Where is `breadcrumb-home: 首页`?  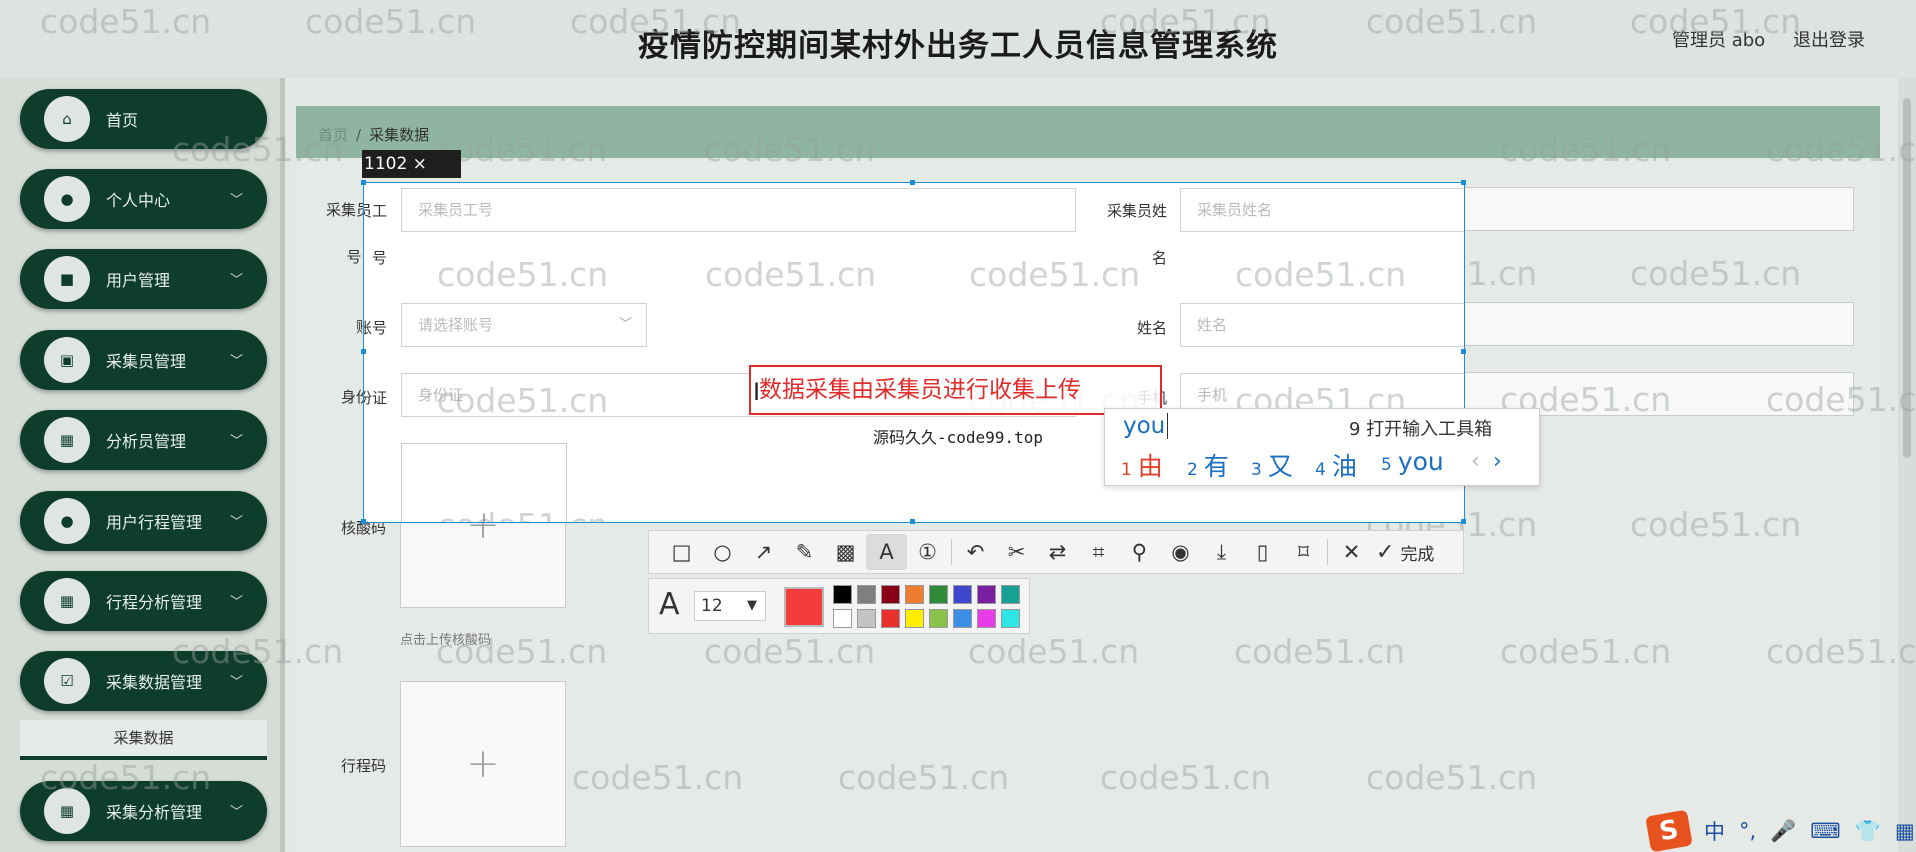
breadcrumb-home: 首页 is located at coordinates (333, 135).